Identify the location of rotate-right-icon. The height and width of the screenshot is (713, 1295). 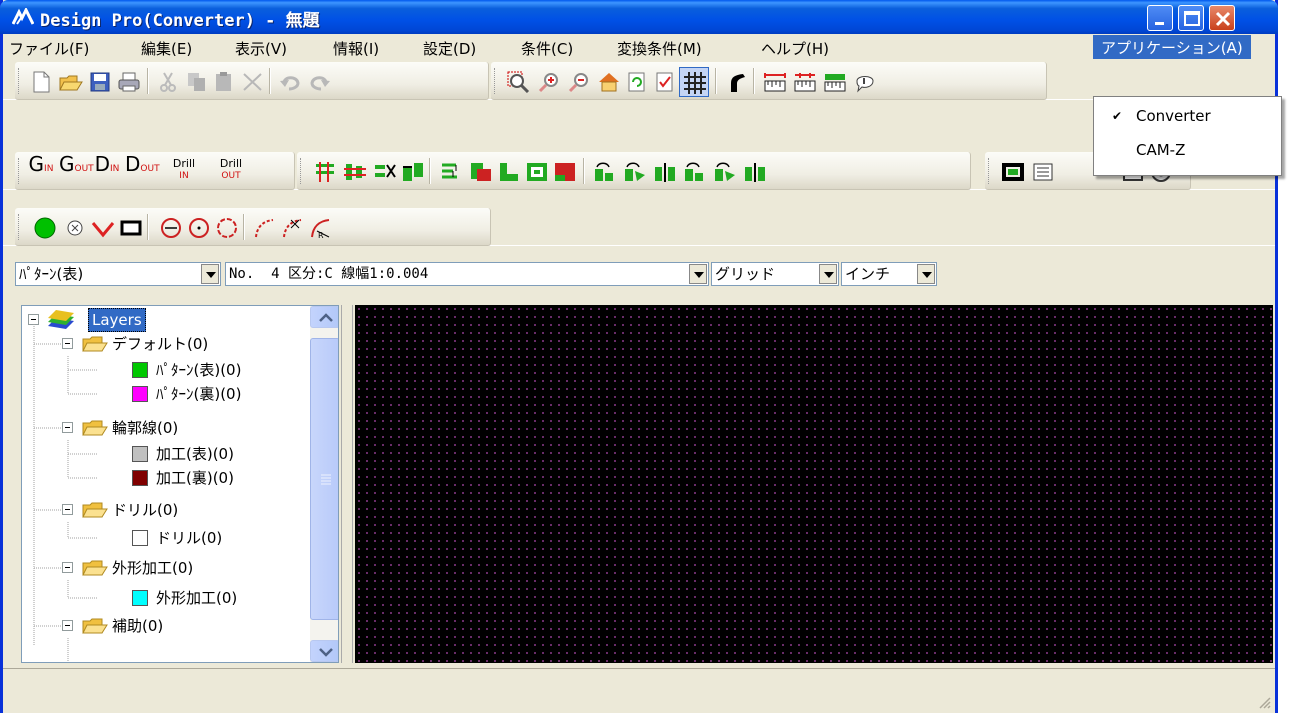
(605, 172).